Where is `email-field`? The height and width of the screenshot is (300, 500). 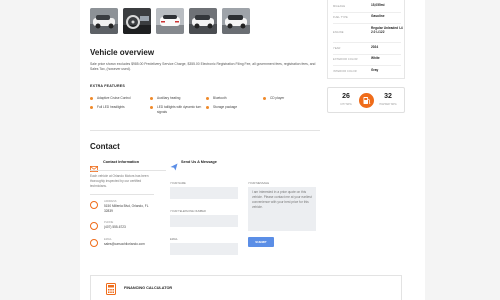 email-field is located at coordinates (204, 249).